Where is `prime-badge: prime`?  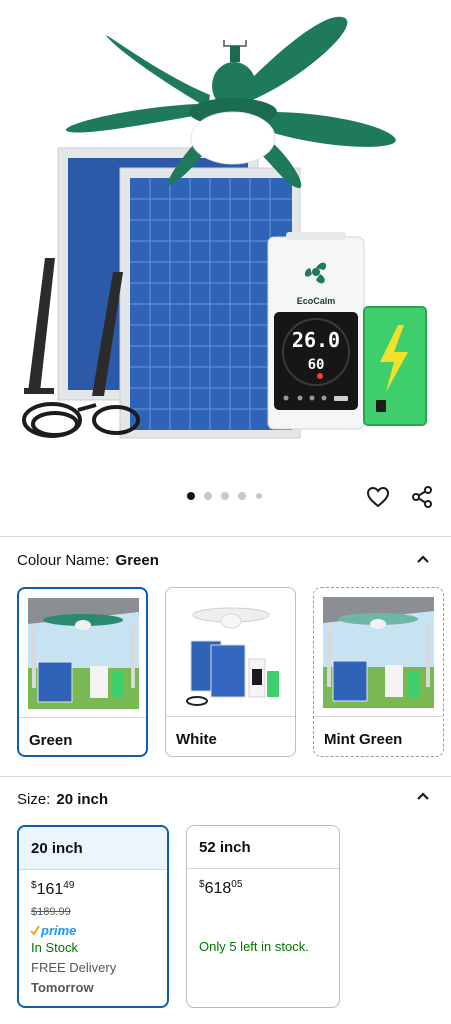 prime-badge: prime is located at coordinates (55, 931).